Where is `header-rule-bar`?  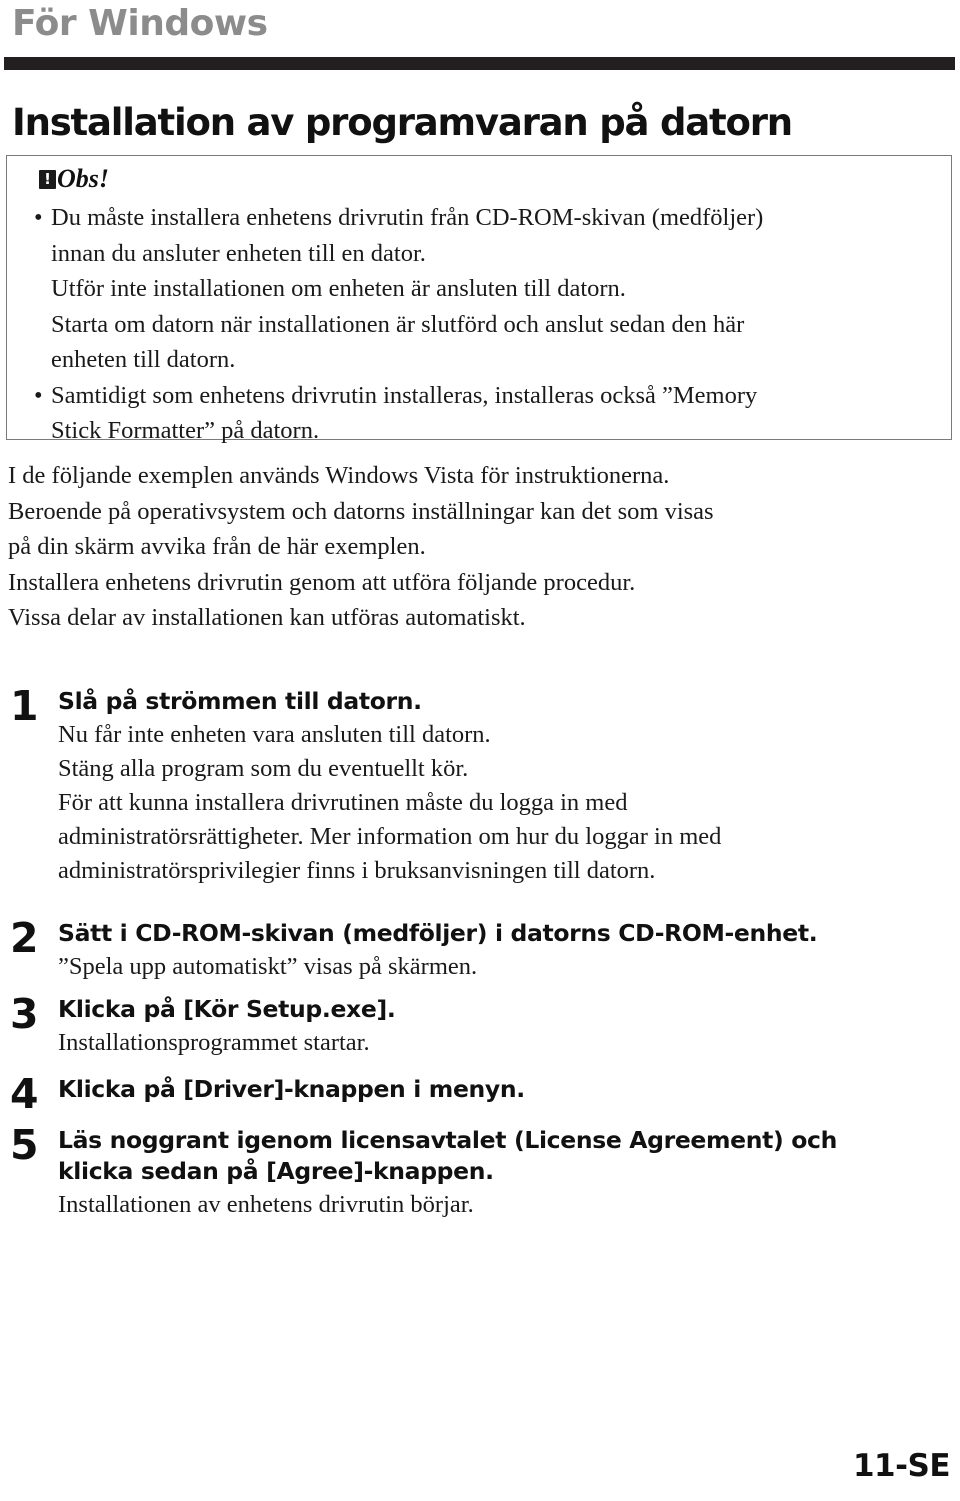 header-rule-bar is located at coordinates (479, 63).